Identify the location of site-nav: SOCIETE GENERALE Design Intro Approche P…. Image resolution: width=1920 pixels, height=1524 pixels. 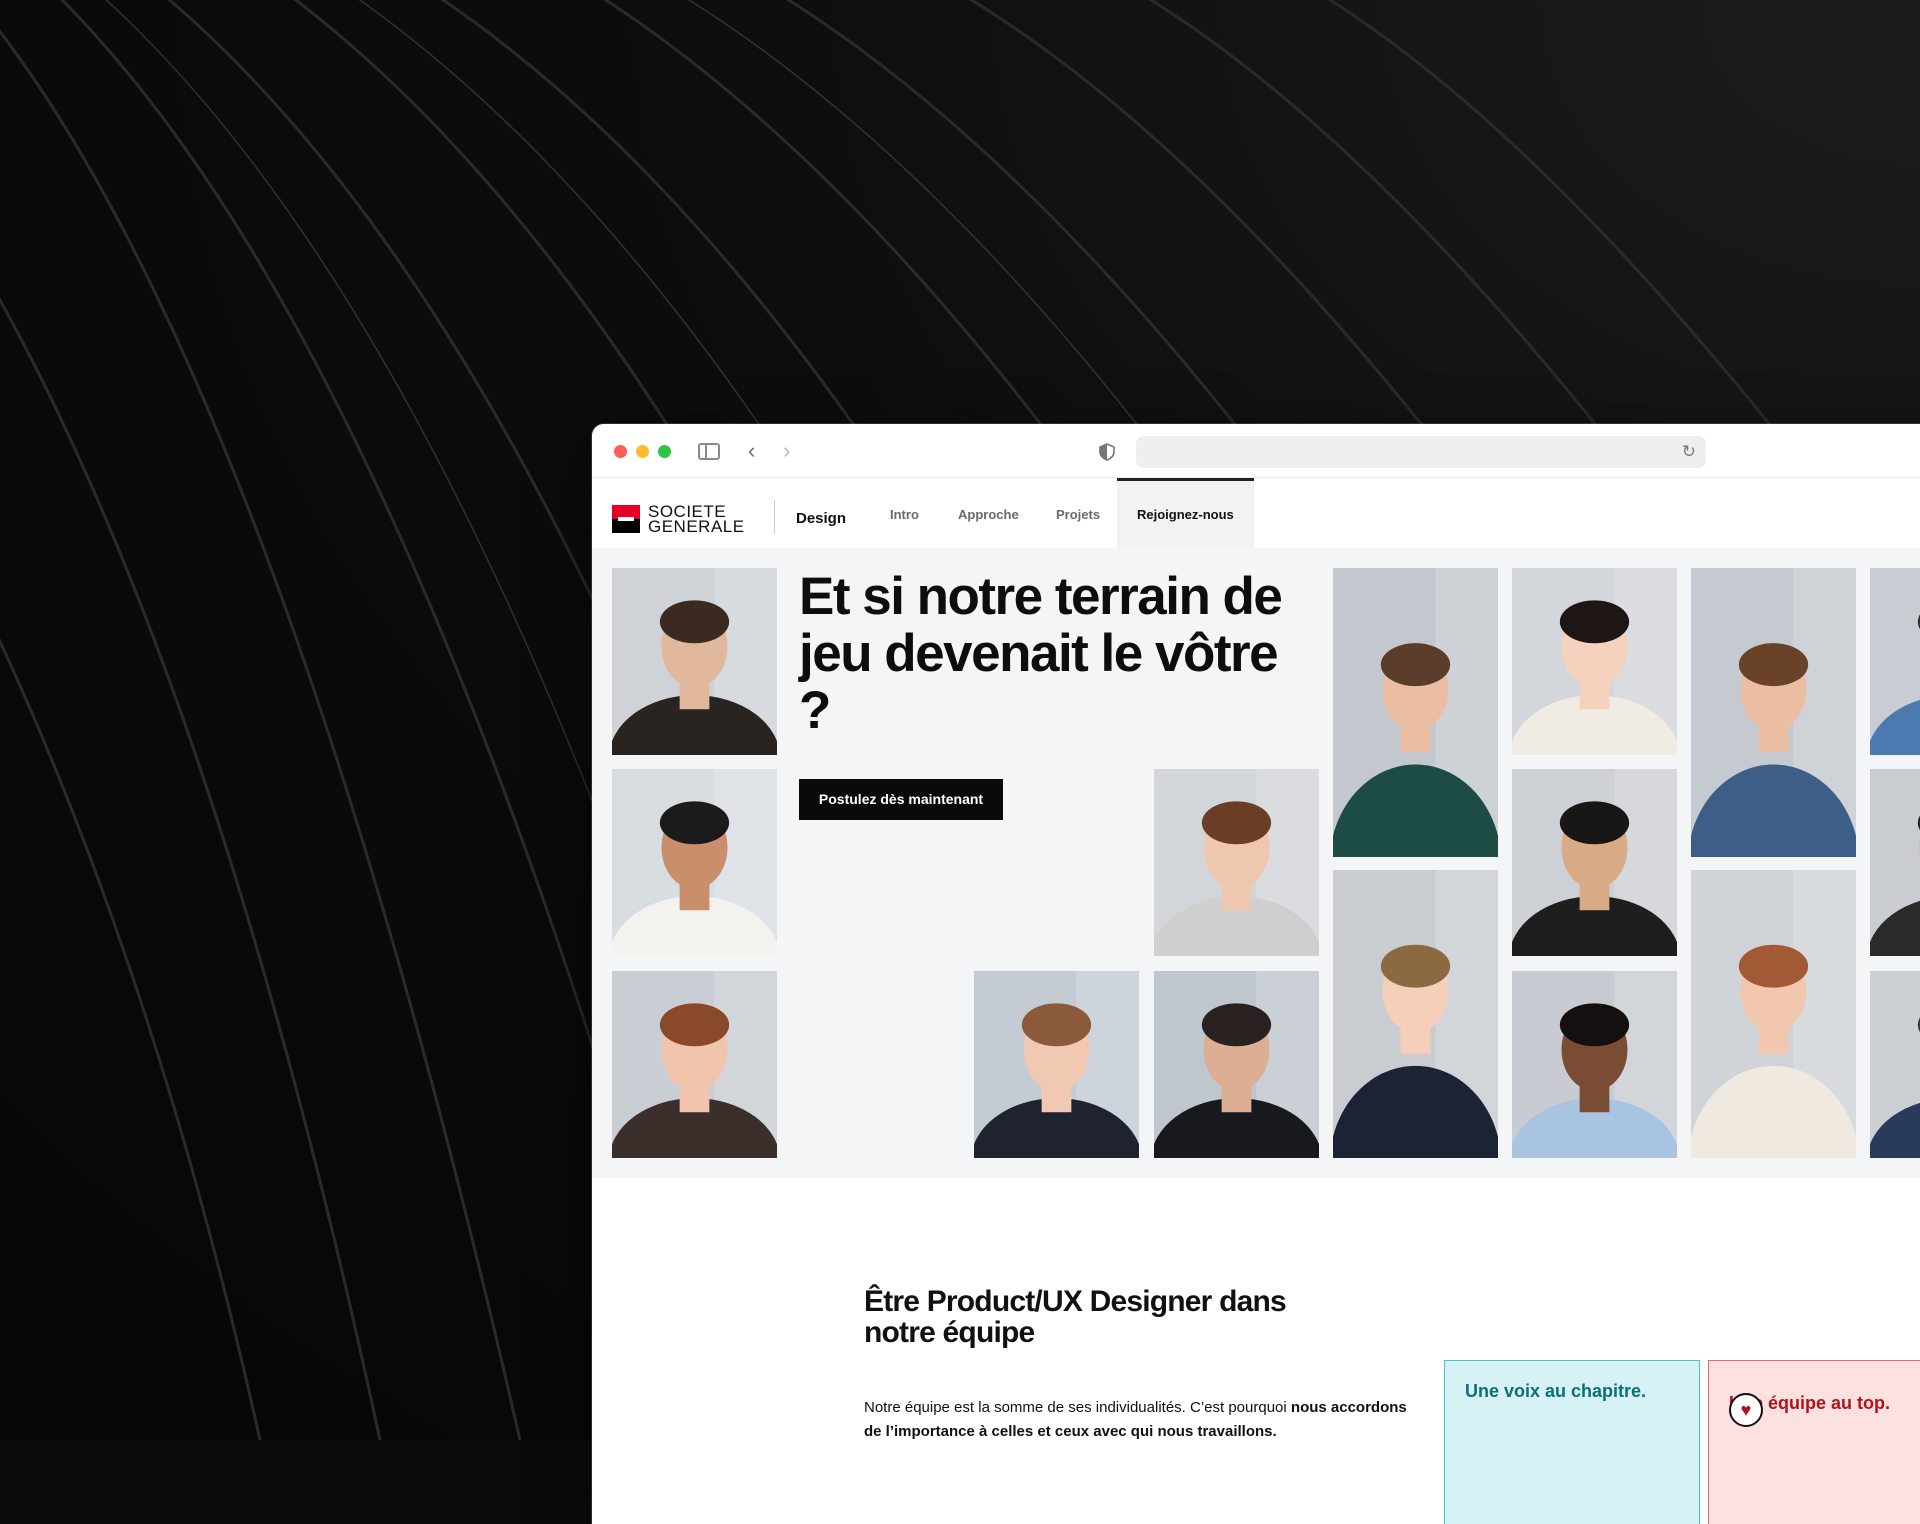
(1256, 513).